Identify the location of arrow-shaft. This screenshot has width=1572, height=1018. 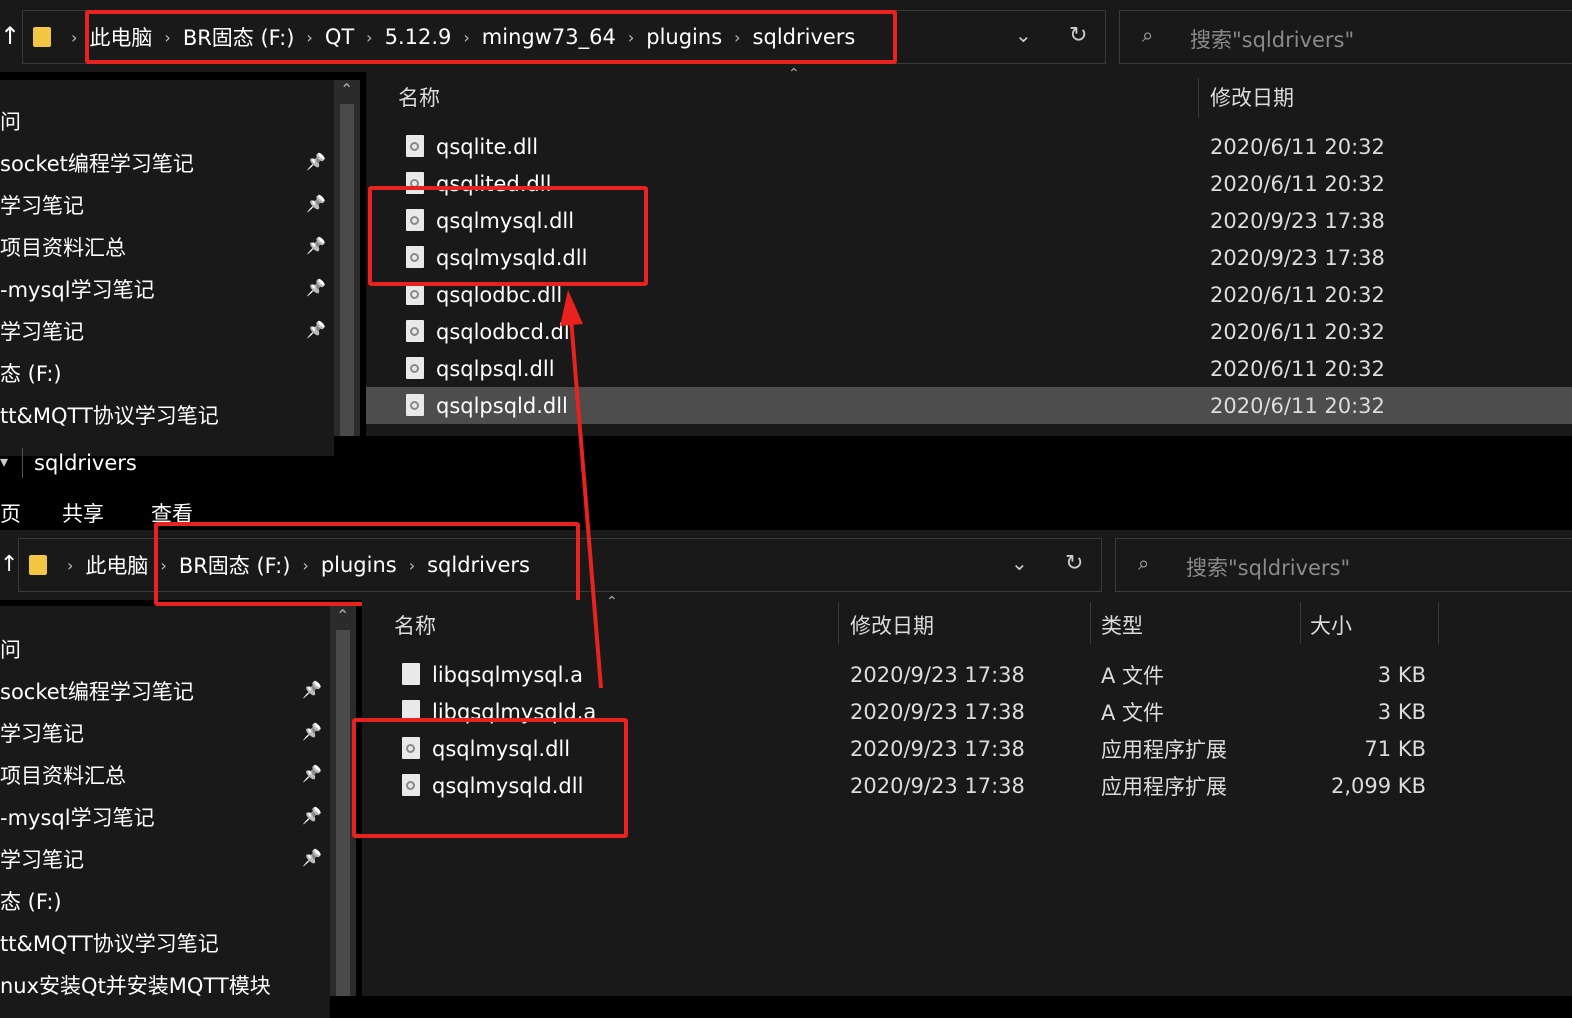
(586, 503).